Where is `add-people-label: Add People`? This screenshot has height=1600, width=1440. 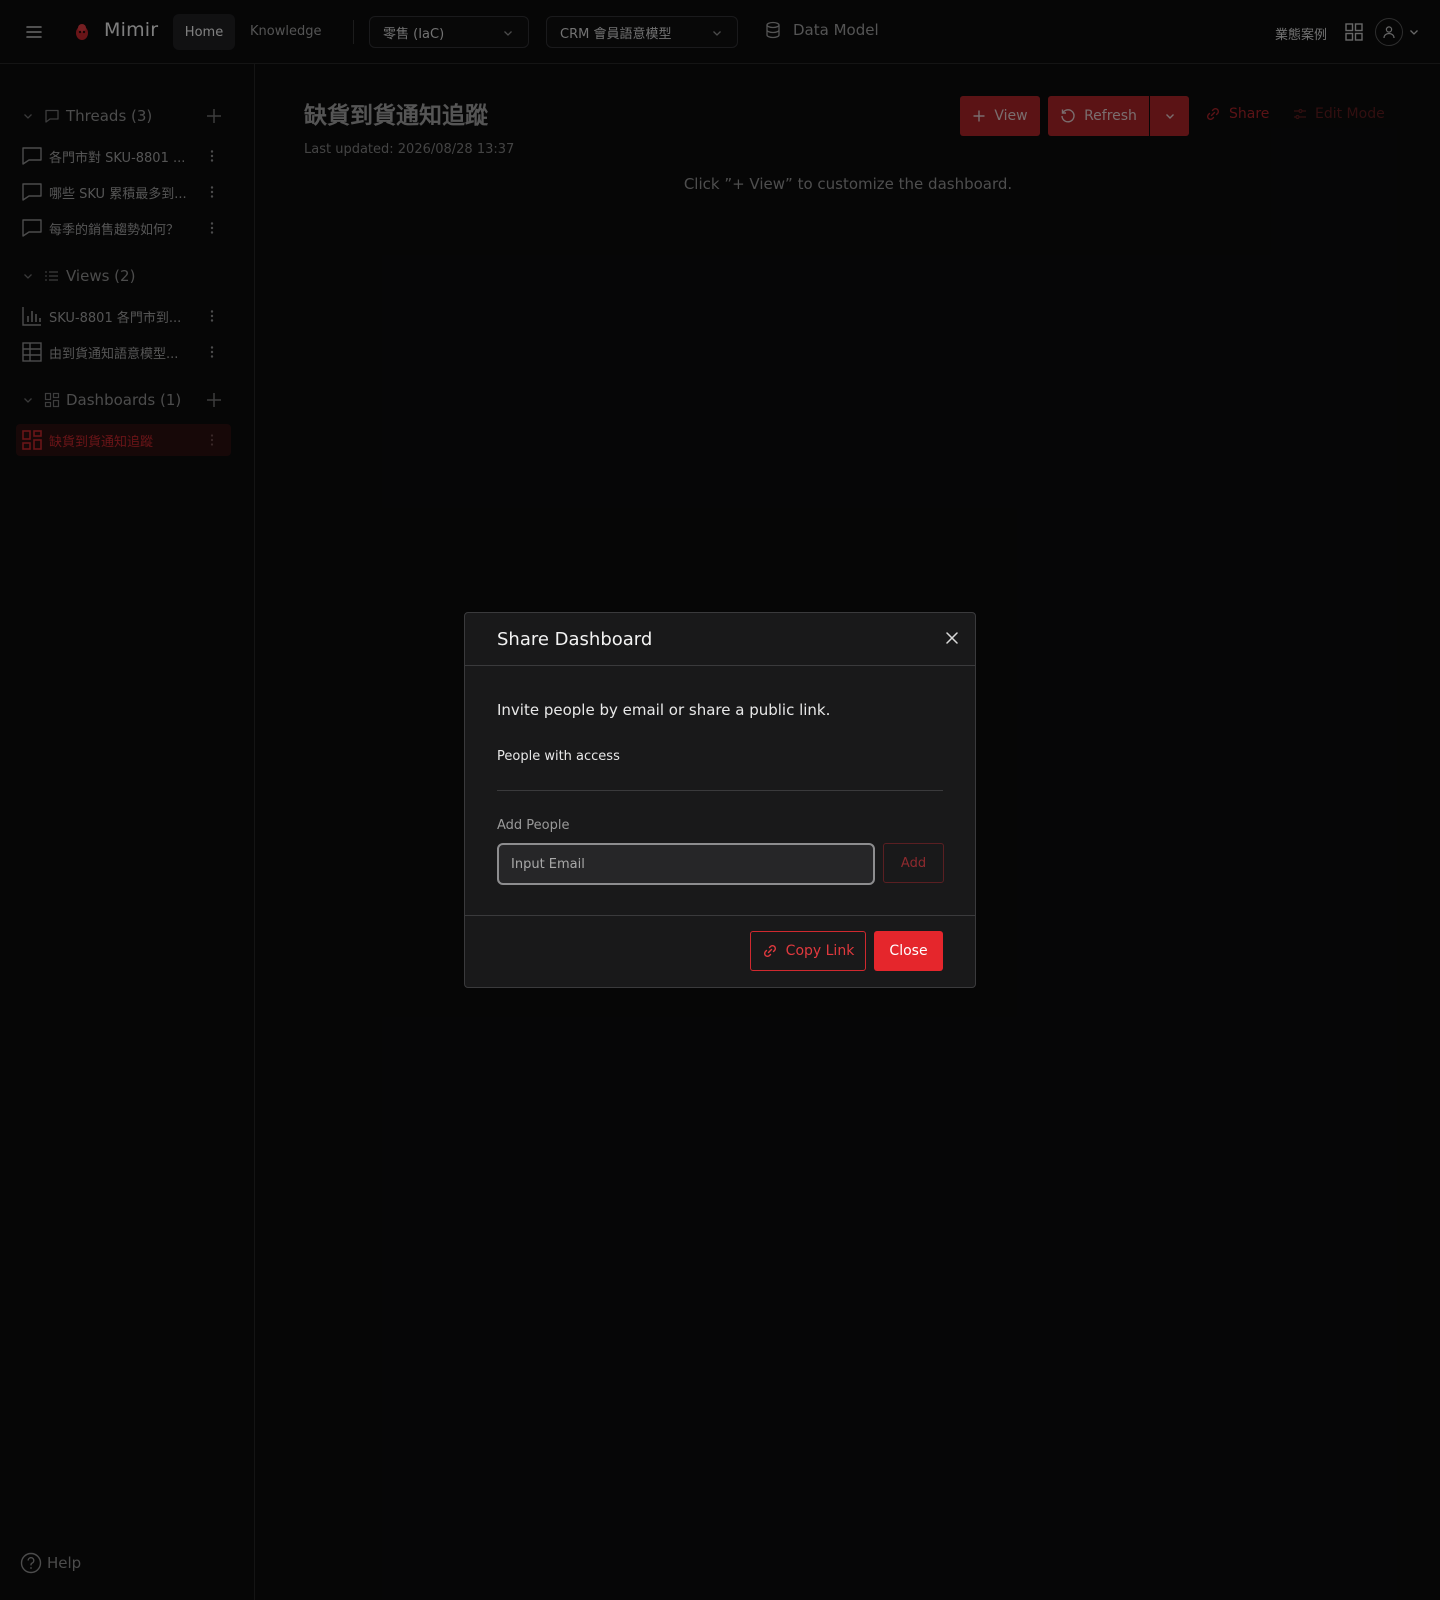 add-people-label: Add People is located at coordinates (533, 825).